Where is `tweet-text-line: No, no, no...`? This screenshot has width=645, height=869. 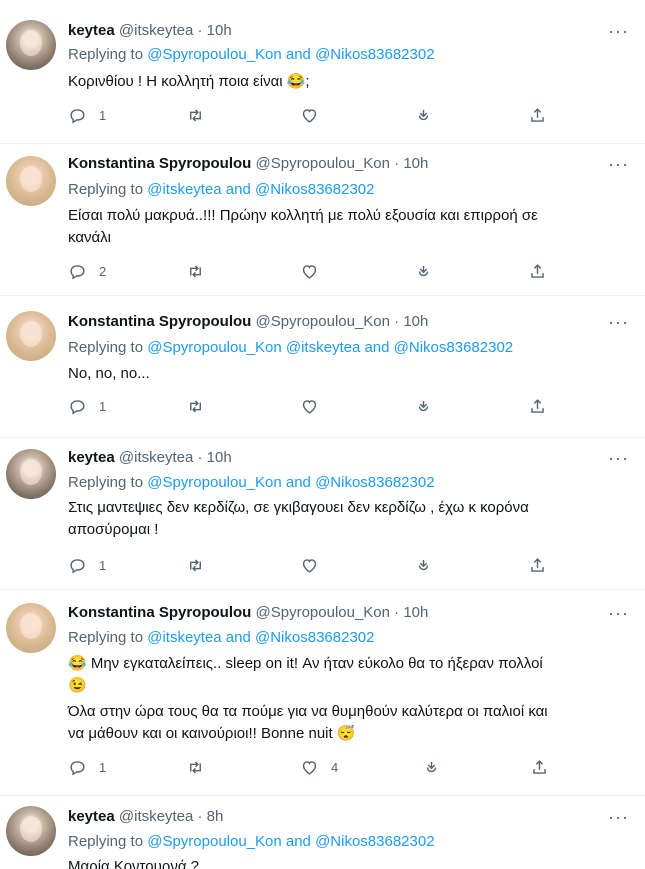
tweet-text-line: No, no, no... is located at coordinates (109, 373).